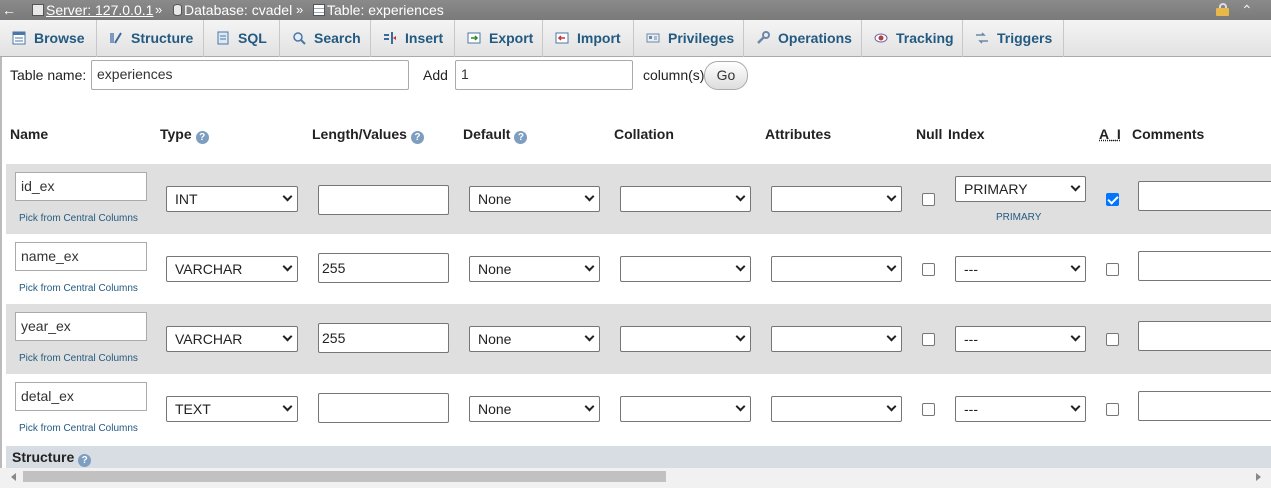  What do you see at coordinates (92, 10) in the screenshot?
I see `breadcrumb-server: Server: 127.0.0.1` at bounding box center [92, 10].